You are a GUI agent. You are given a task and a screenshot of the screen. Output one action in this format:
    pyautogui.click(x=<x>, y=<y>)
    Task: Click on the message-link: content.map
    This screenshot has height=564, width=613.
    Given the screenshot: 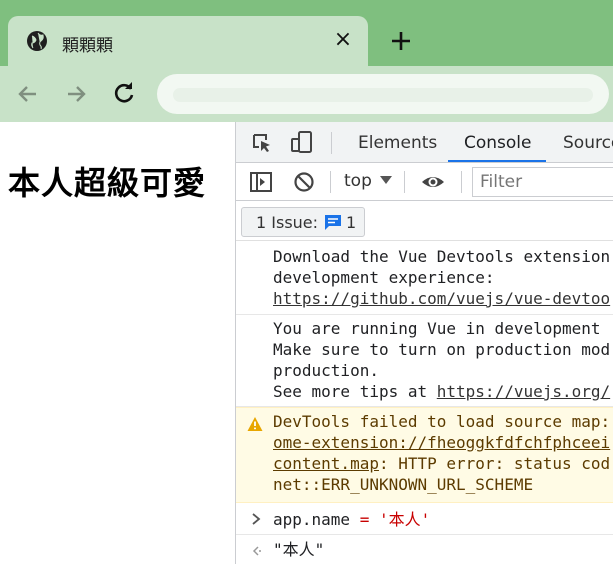 What is the action you would take?
    pyautogui.click(x=326, y=463)
    